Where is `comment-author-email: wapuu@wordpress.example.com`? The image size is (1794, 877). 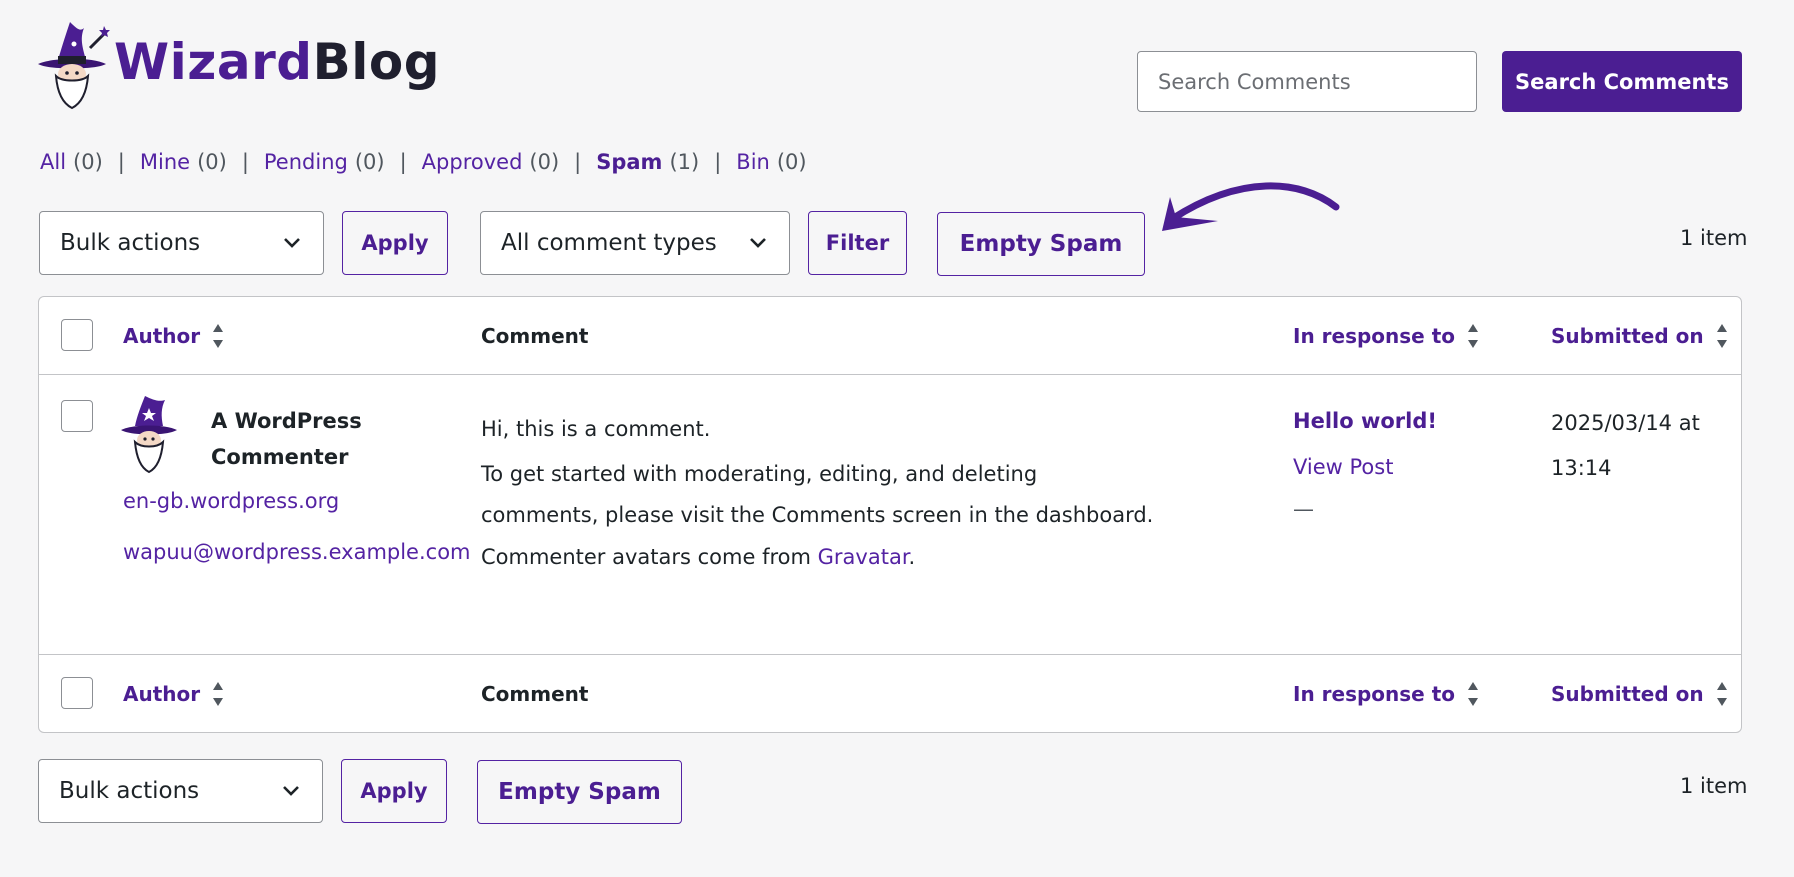 comment-author-email: wapuu@wordpress.example.com is located at coordinates (297, 552).